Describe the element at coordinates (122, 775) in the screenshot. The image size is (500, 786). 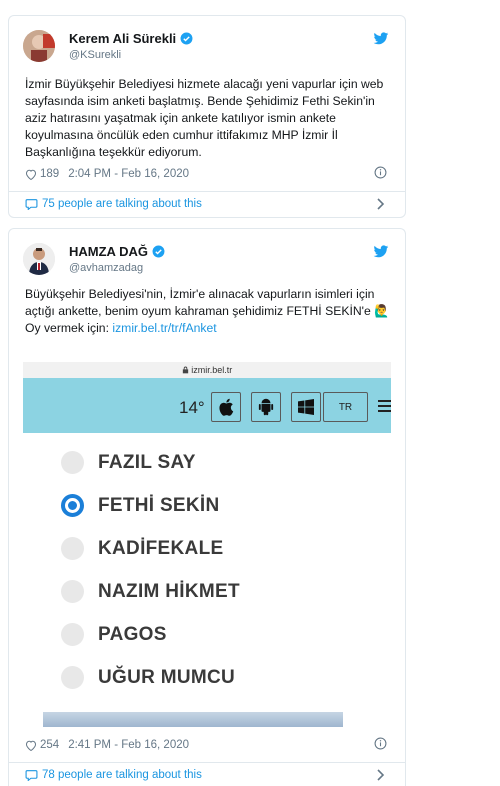
I see `talking-count: 78 people are talking about this` at that location.